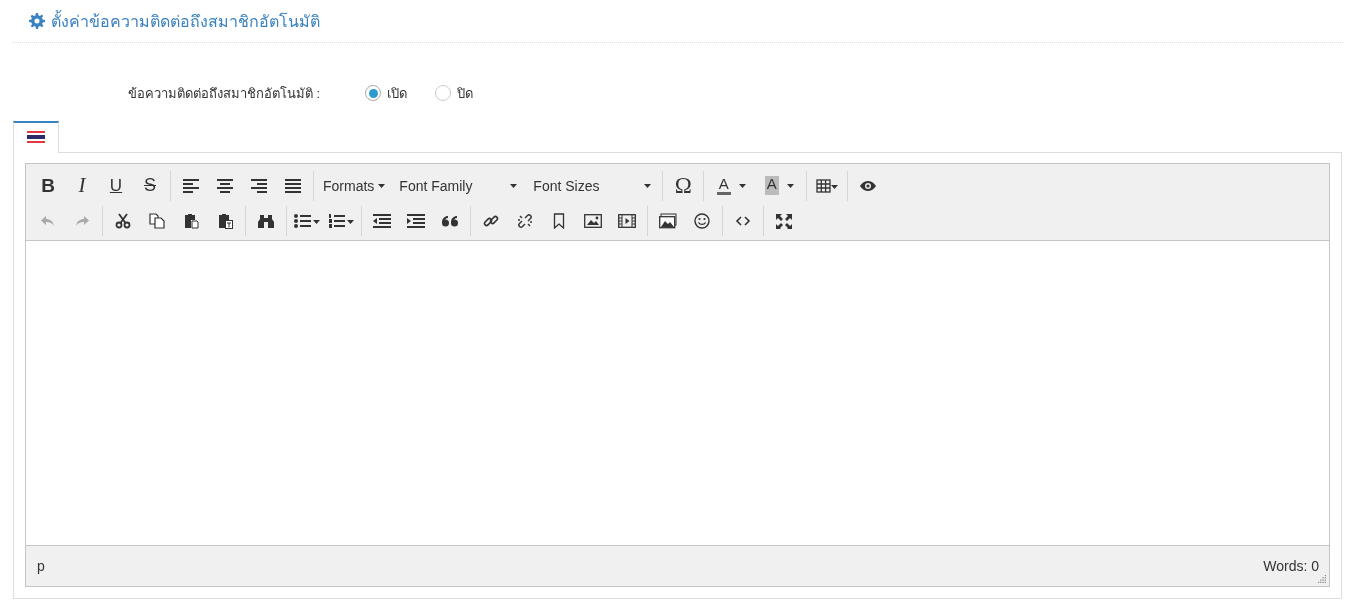  I want to click on binoculars-icon, so click(266, 220).